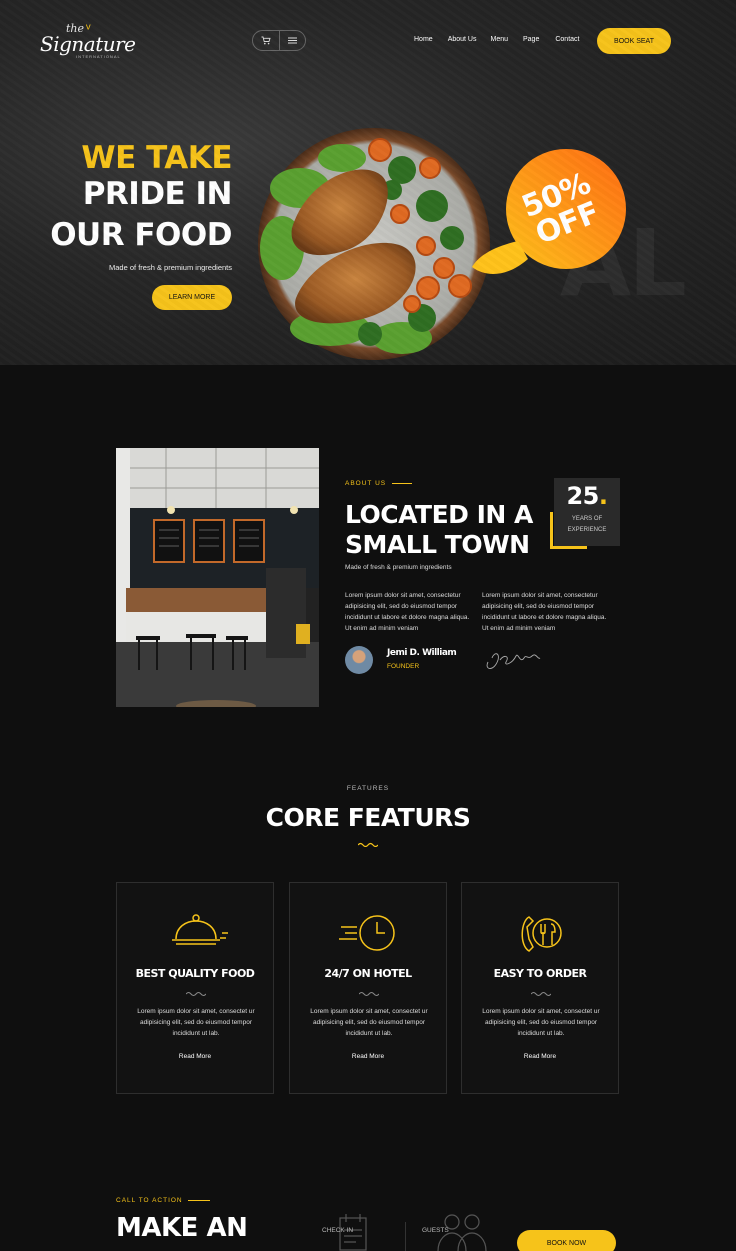 This screenshot has height=1251, width=736. I want to click on book-now-button: BOOK NOW, so click(566, 1240).